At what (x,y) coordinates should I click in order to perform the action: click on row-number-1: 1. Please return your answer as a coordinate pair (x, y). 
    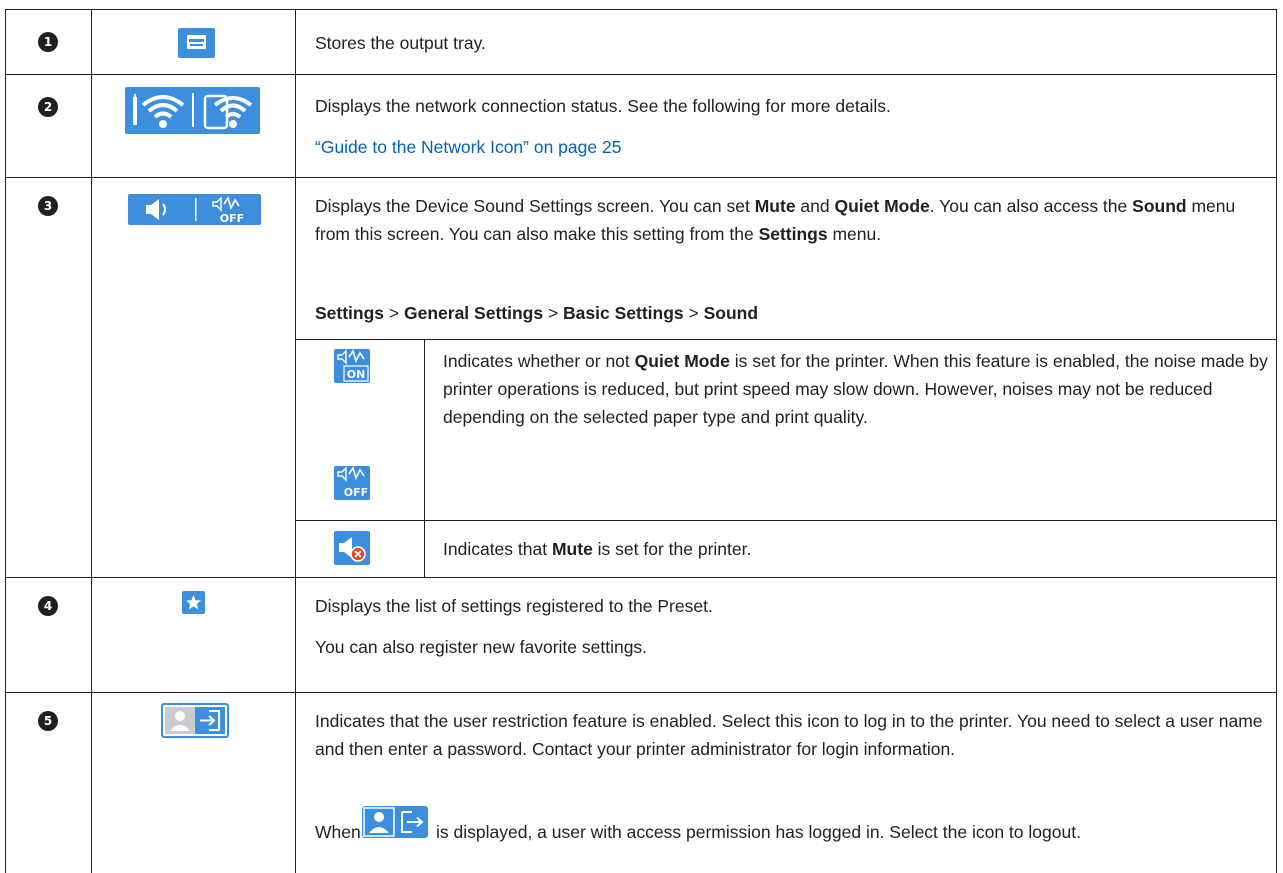
    Looking at the image, I should click on (48, 42).